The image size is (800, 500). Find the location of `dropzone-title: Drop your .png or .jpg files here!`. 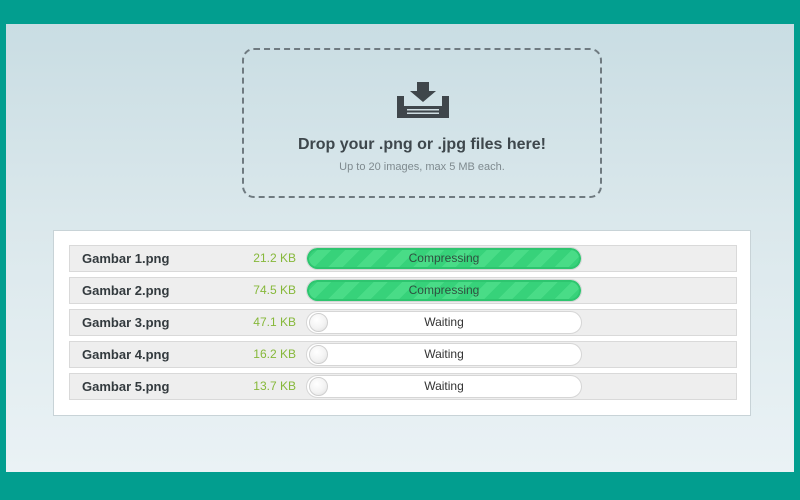

dropzone-title: Drop your .png or .jpg files here! is located at coordinates (421, 144).